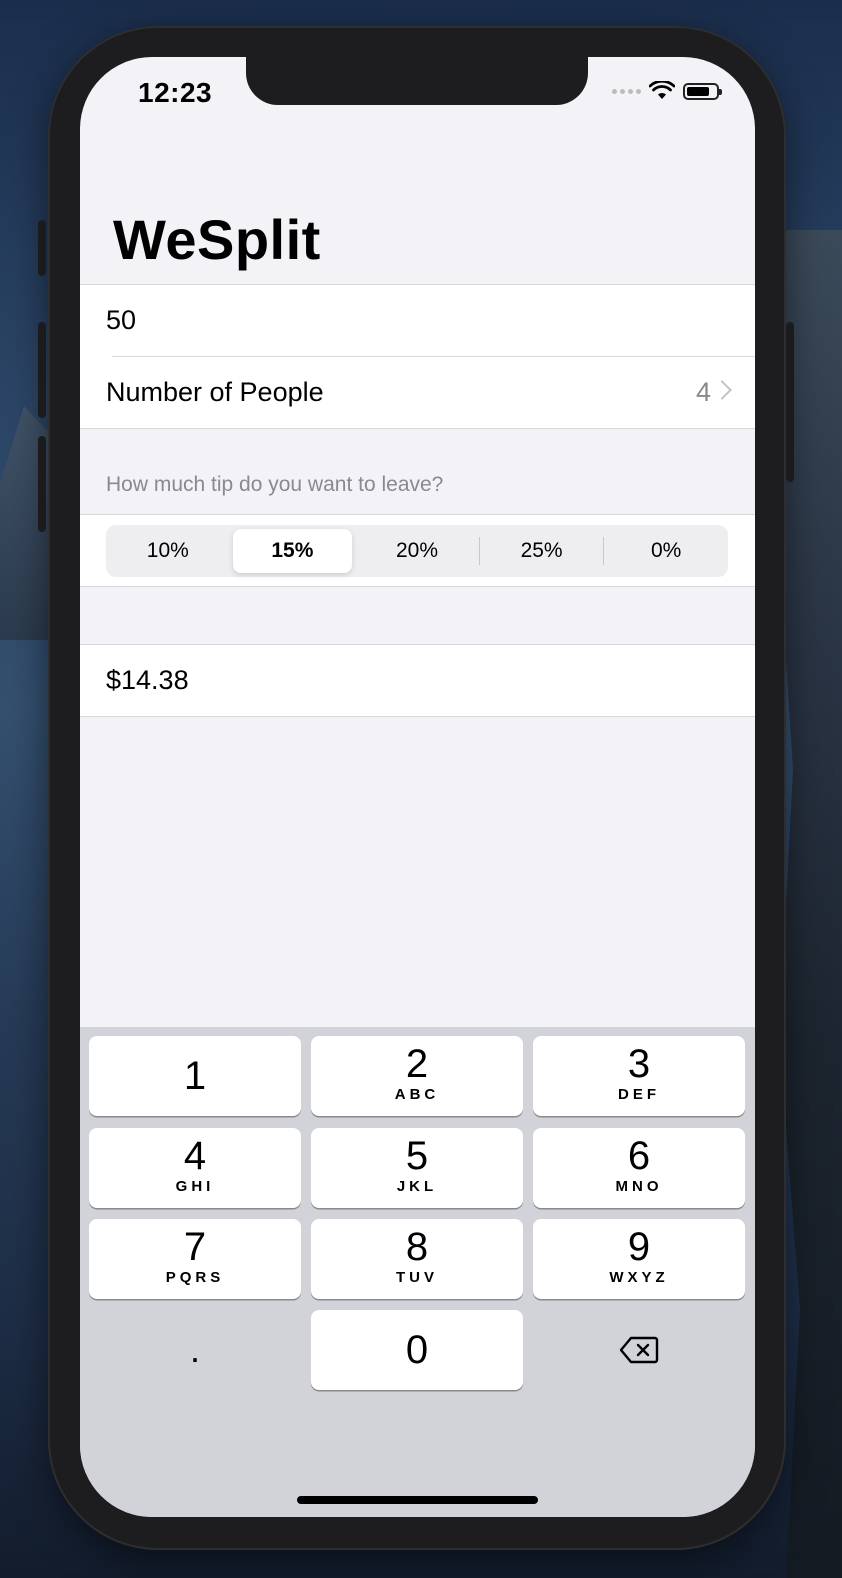 This screenshot has width=842, height=1578. Describe the element at coordinates (542, 551) in the screenshot. I see `tip-option-25: 25%` at that location.